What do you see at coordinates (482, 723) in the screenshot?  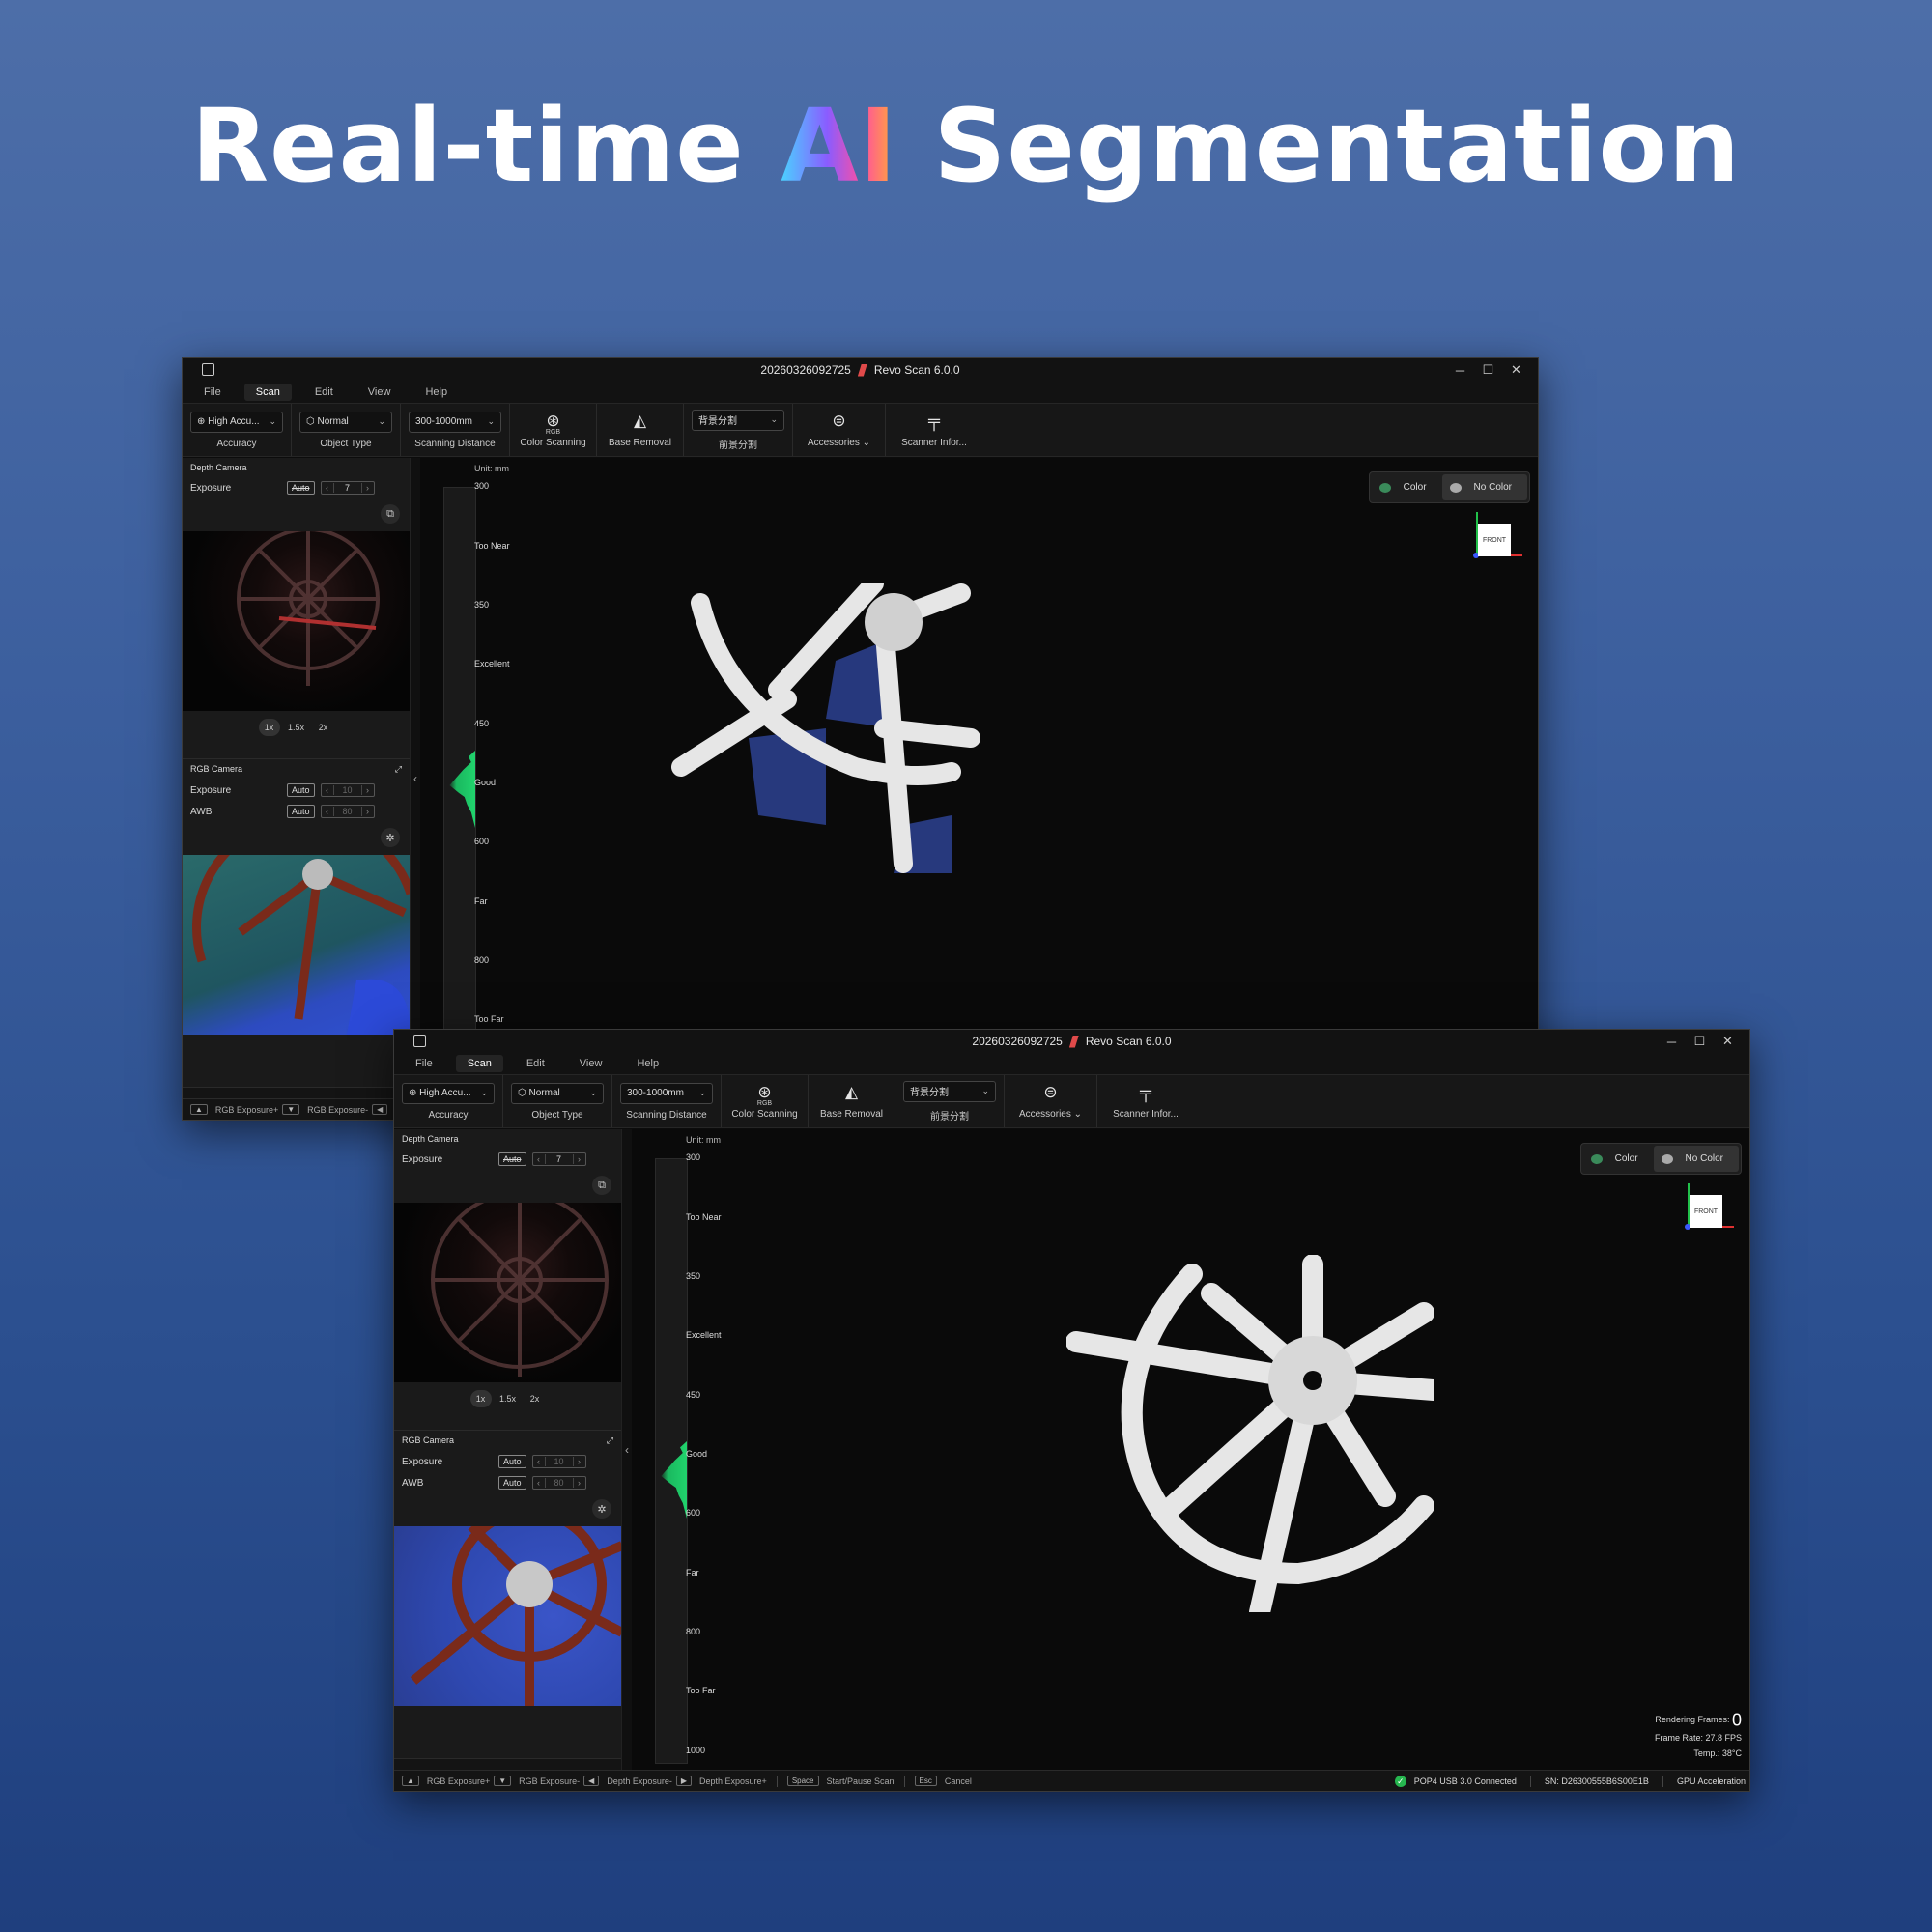 I see `tick-label: 450` at bounding box center [482, 723].